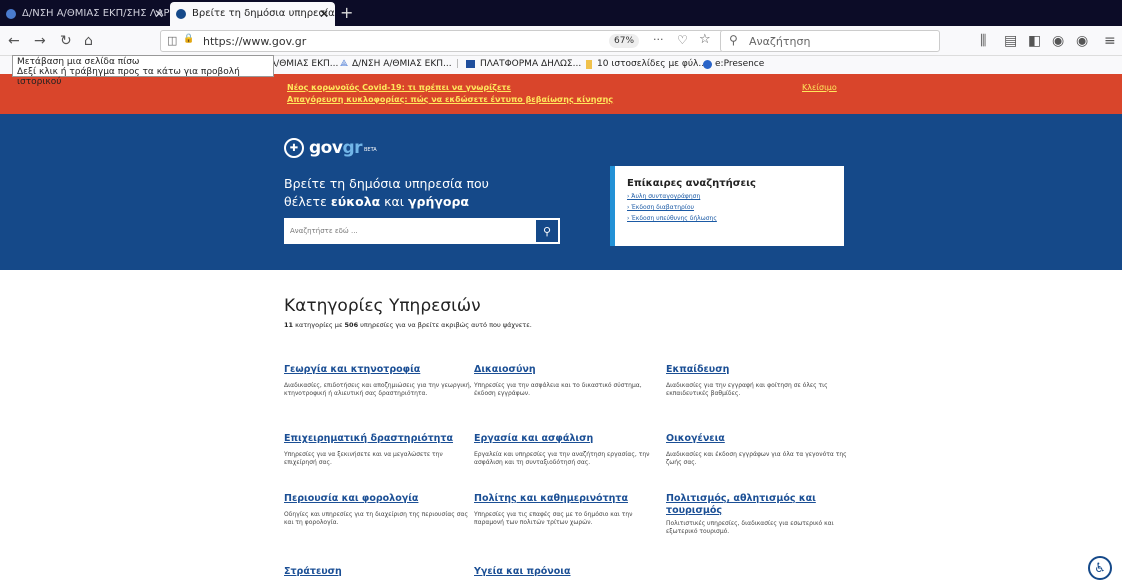  I want to click on logo-wordmark: govgr, so click(335, 148).